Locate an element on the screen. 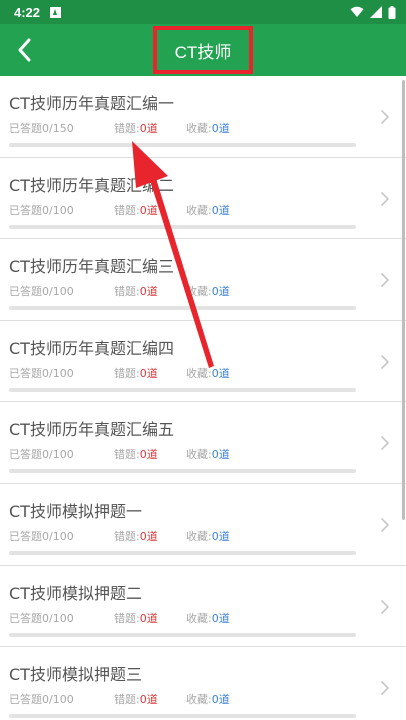 This screenshot has width=406, height=720. exam-title: CT技师历年真题汇编三 is located at coordinates (91, 267).